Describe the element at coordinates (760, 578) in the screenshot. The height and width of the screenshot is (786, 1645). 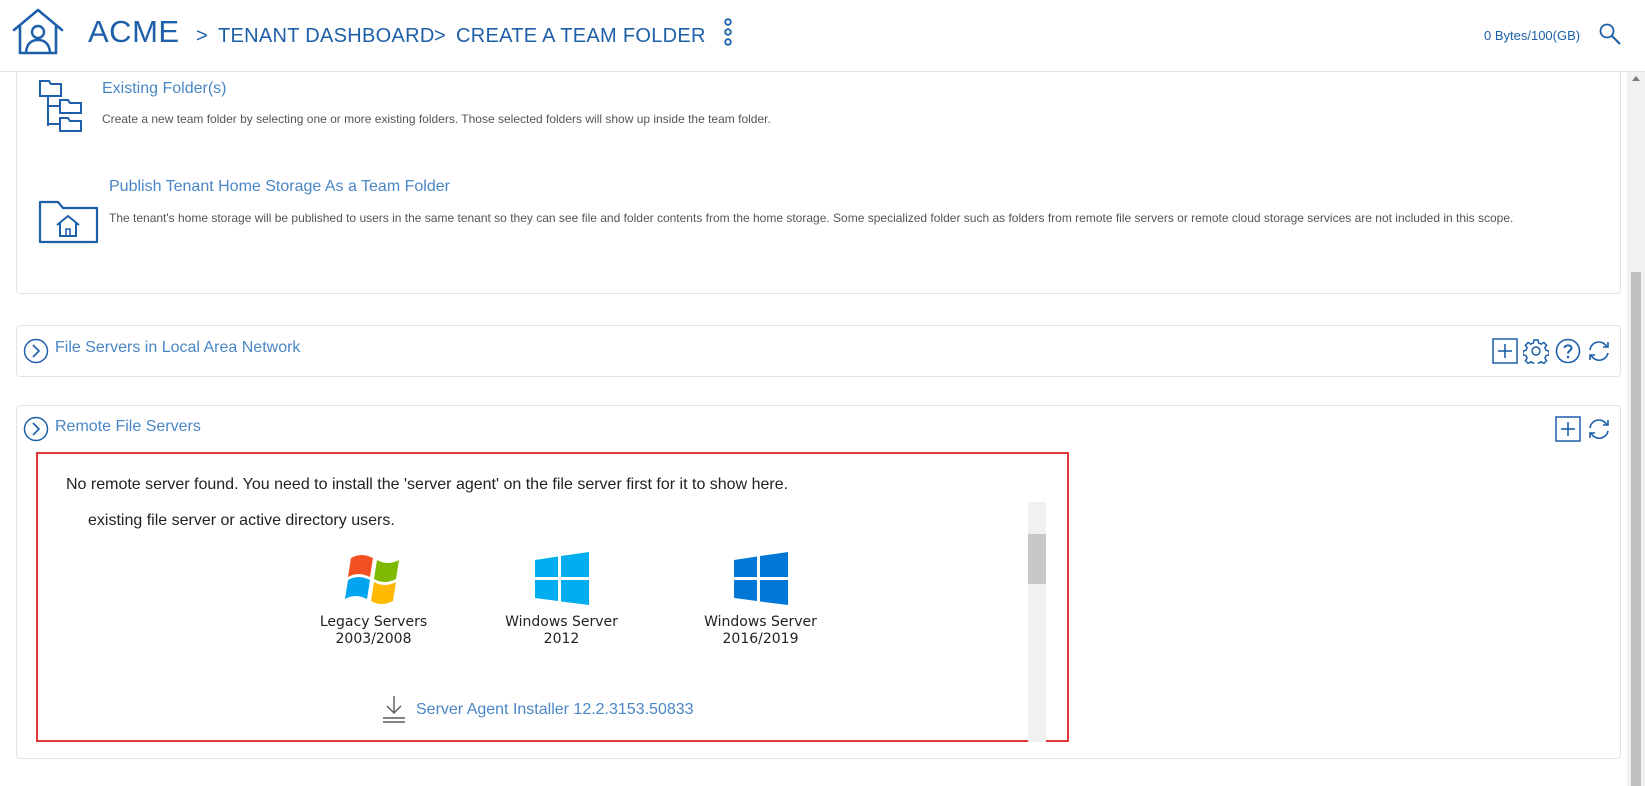
I see `windows-2016-logo` at that location.